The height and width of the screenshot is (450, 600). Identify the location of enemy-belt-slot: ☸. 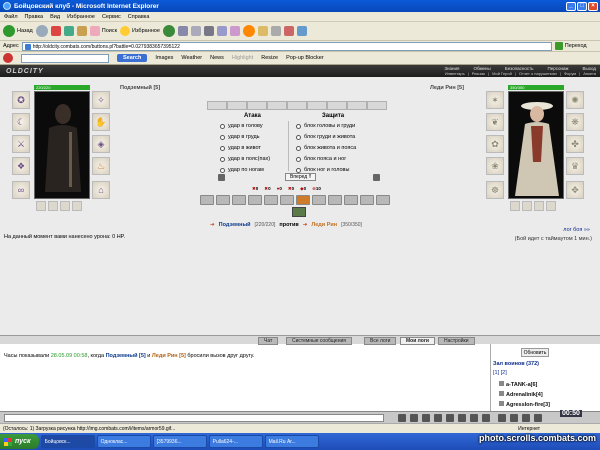
(495, 190).